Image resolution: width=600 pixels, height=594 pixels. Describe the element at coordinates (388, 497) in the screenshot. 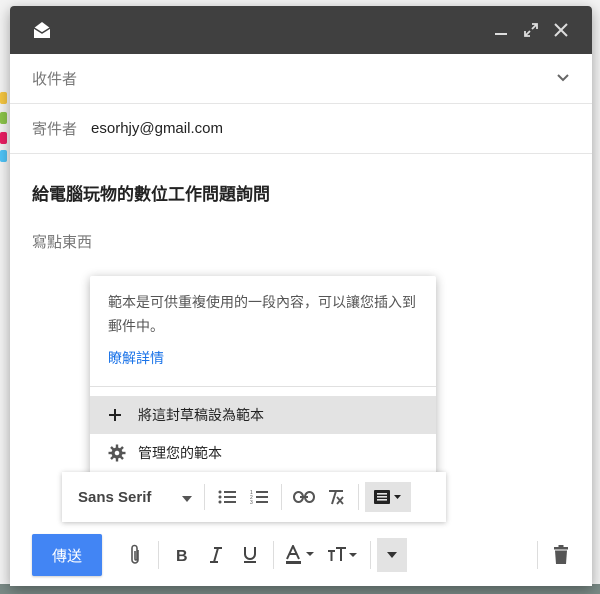

I see `align-dropdown-icon` at that location.